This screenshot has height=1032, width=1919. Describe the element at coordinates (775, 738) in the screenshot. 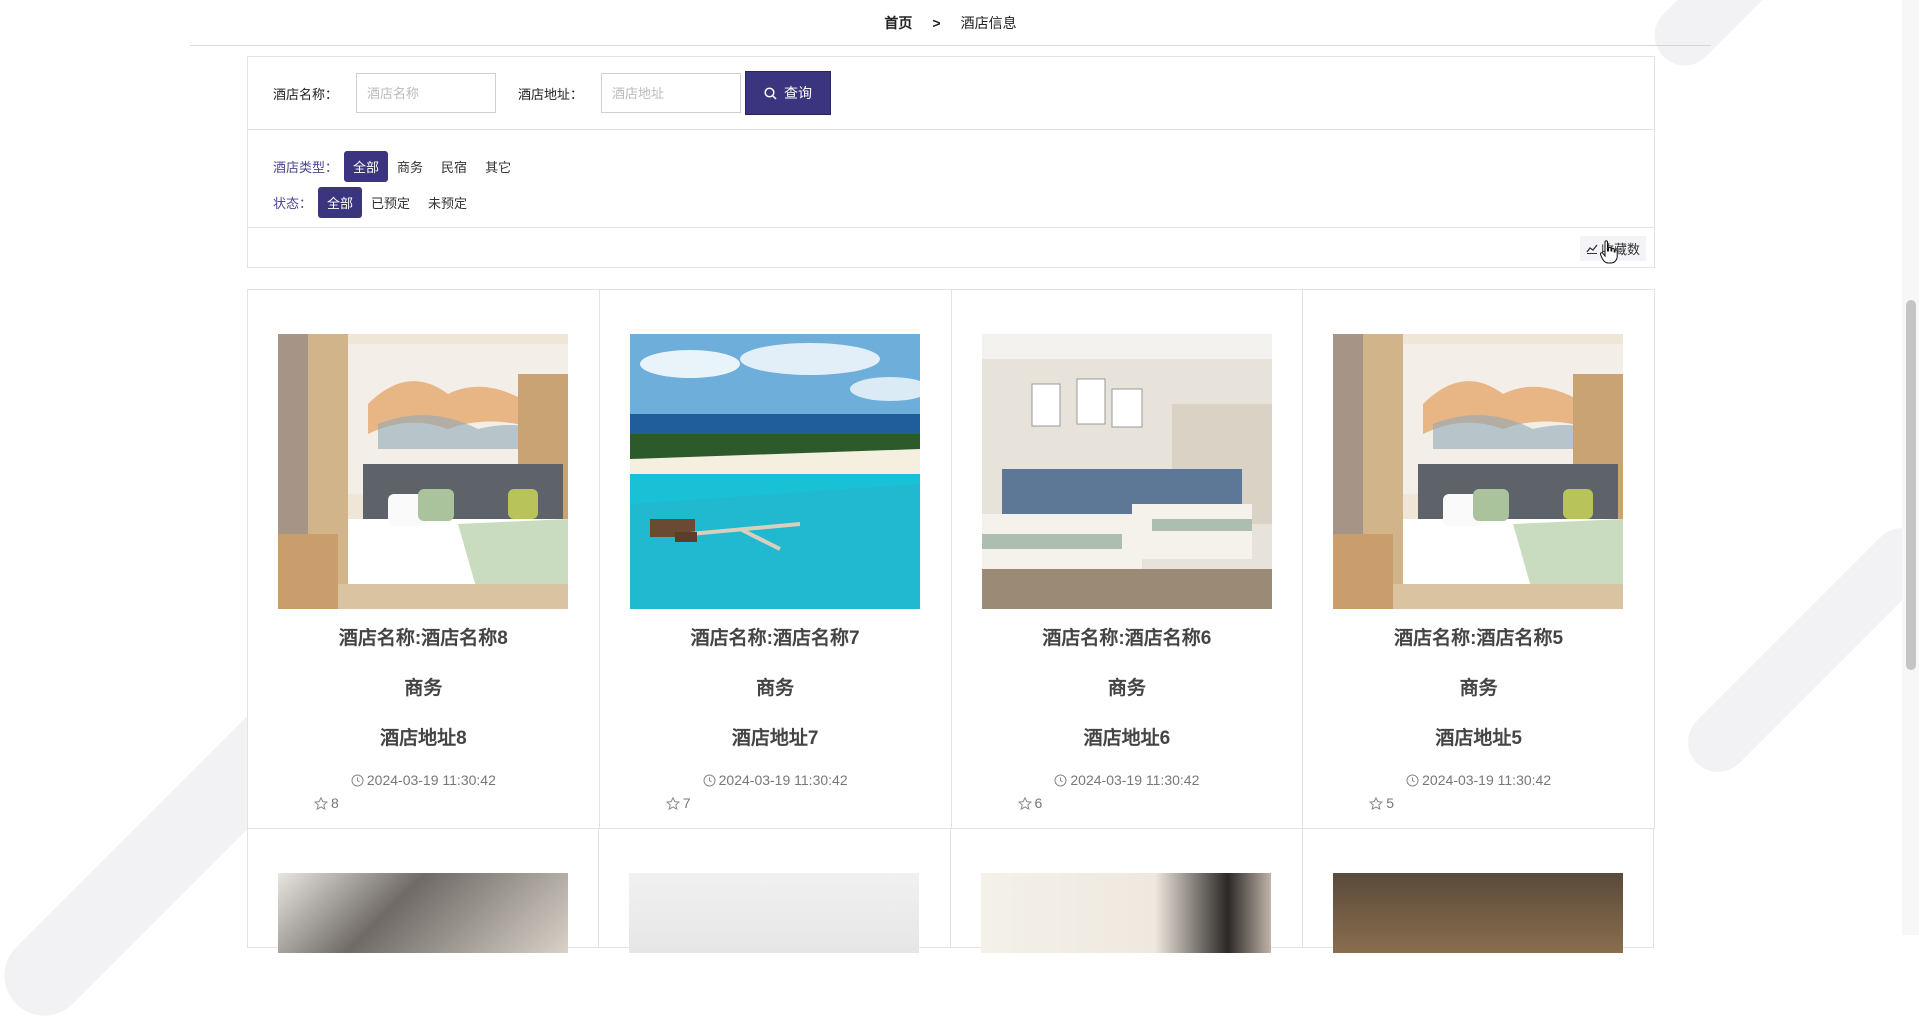

I see `hotel-address: 酒店地址7` at that location.